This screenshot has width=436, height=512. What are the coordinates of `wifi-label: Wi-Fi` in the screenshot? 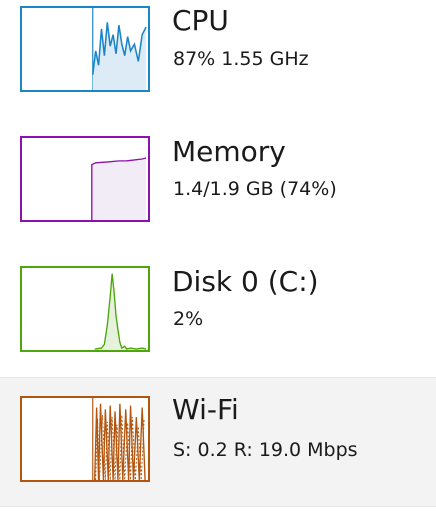 It's located at (205, 409).